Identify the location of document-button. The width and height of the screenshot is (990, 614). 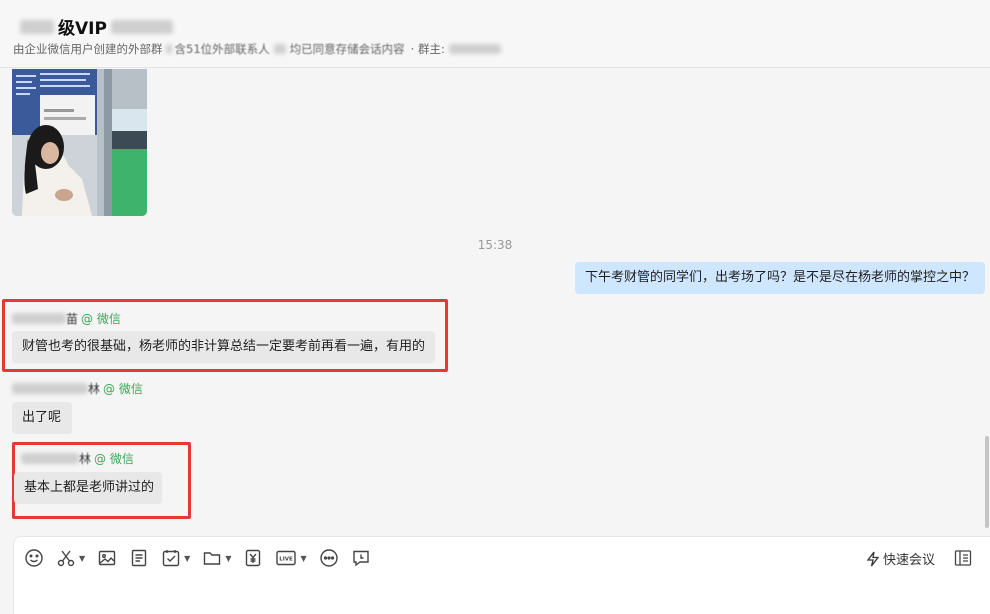
(139, 558).